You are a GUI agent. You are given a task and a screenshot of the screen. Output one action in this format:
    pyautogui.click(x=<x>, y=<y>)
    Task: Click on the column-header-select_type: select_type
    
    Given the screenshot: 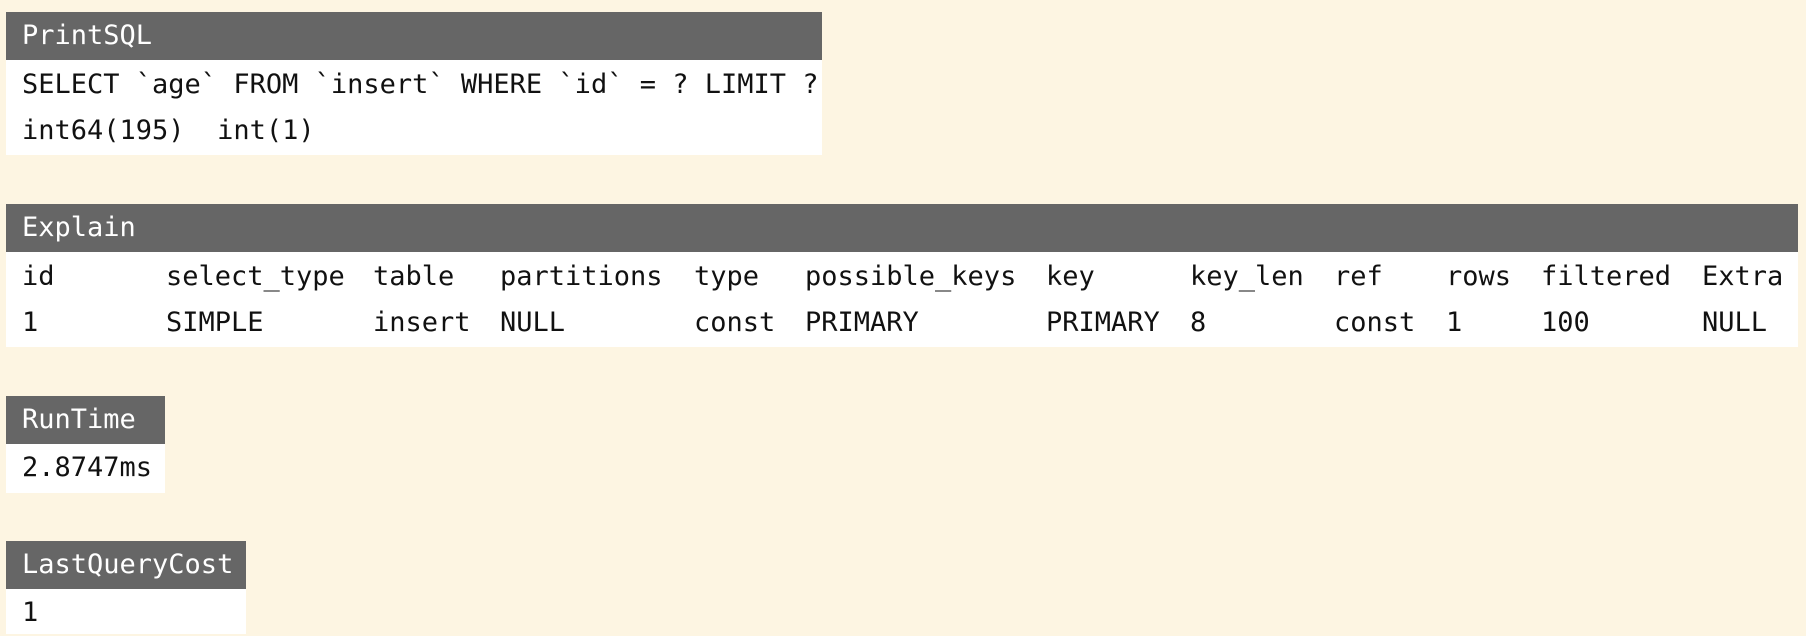 What is the action you would take?
    pyautogui.click(x=255, y=276)
    